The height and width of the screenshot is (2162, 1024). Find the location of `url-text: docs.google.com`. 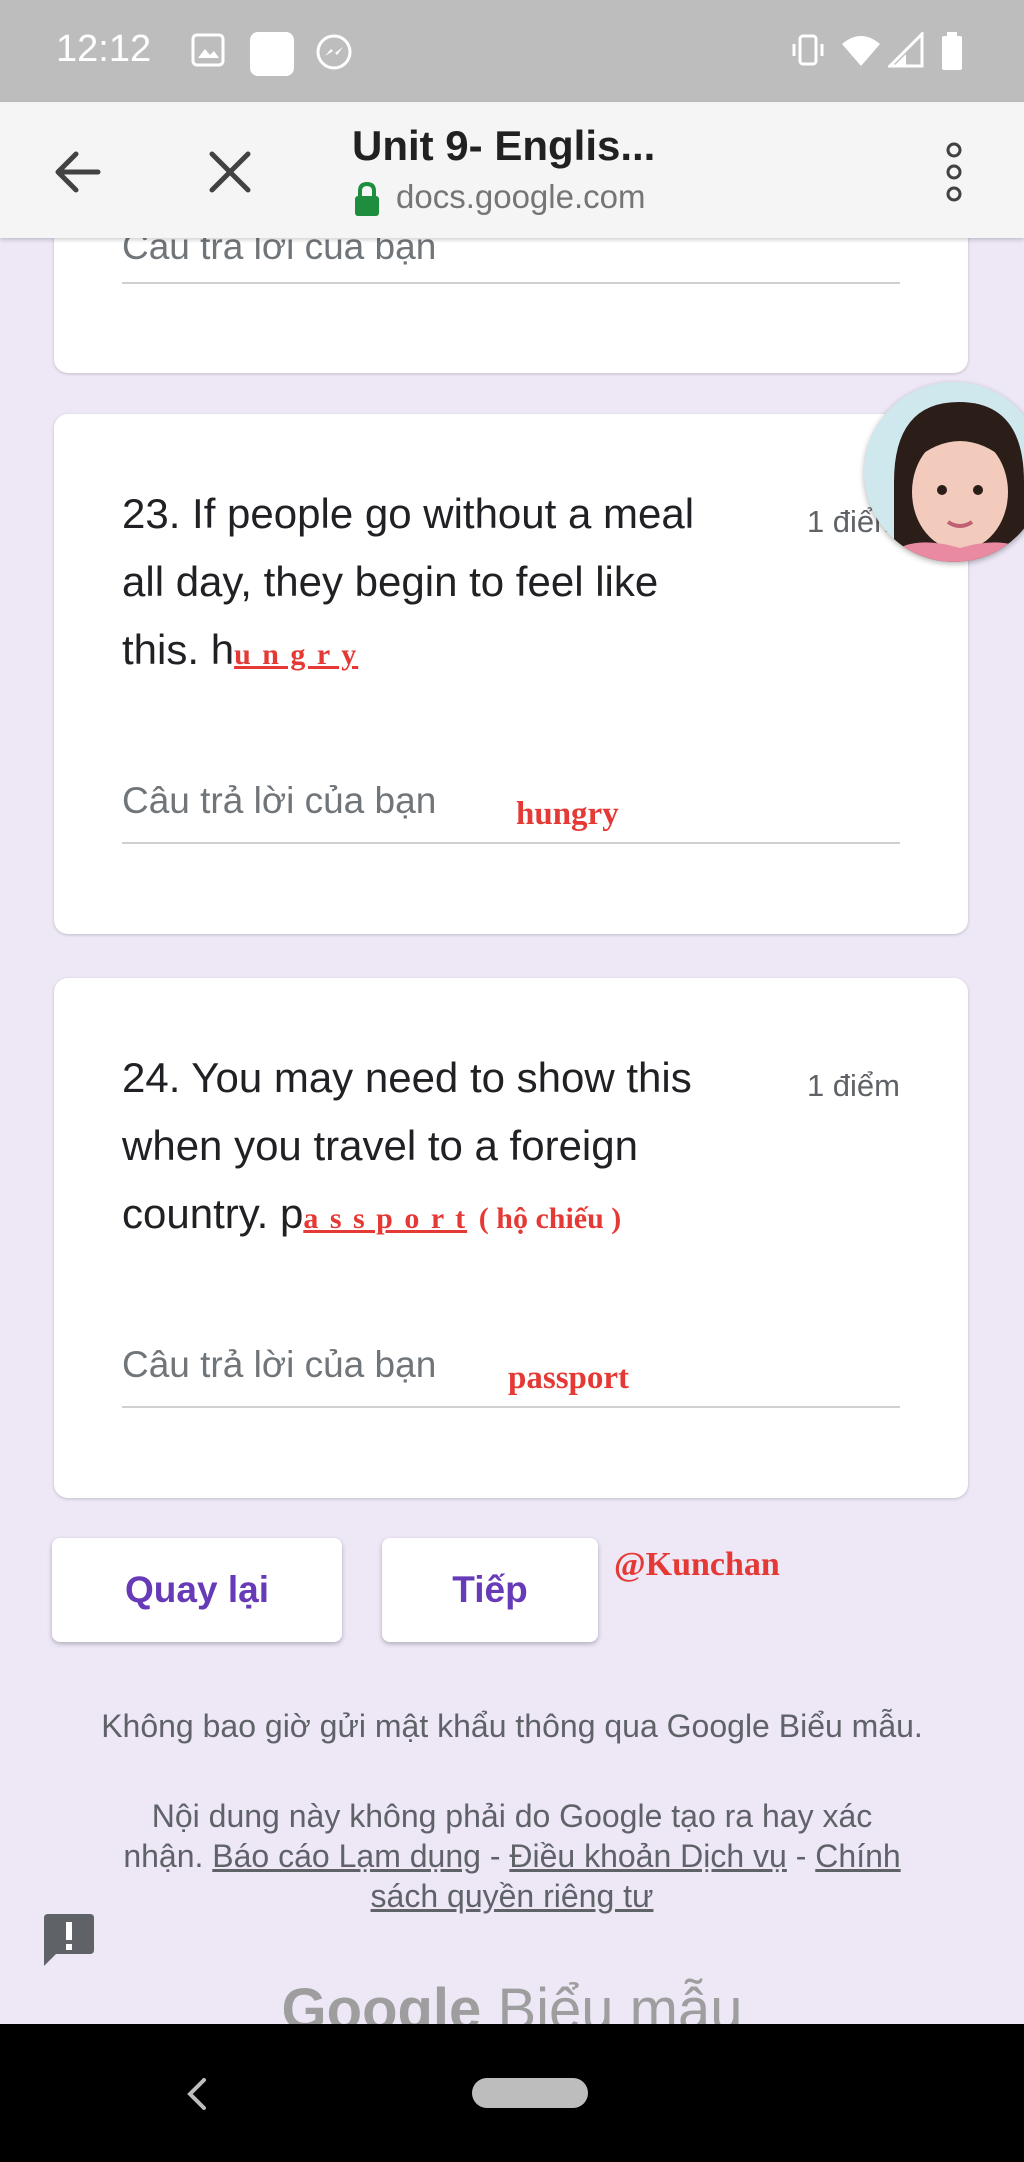

url-text: docs.google.com is located at coordinates (521, 196).